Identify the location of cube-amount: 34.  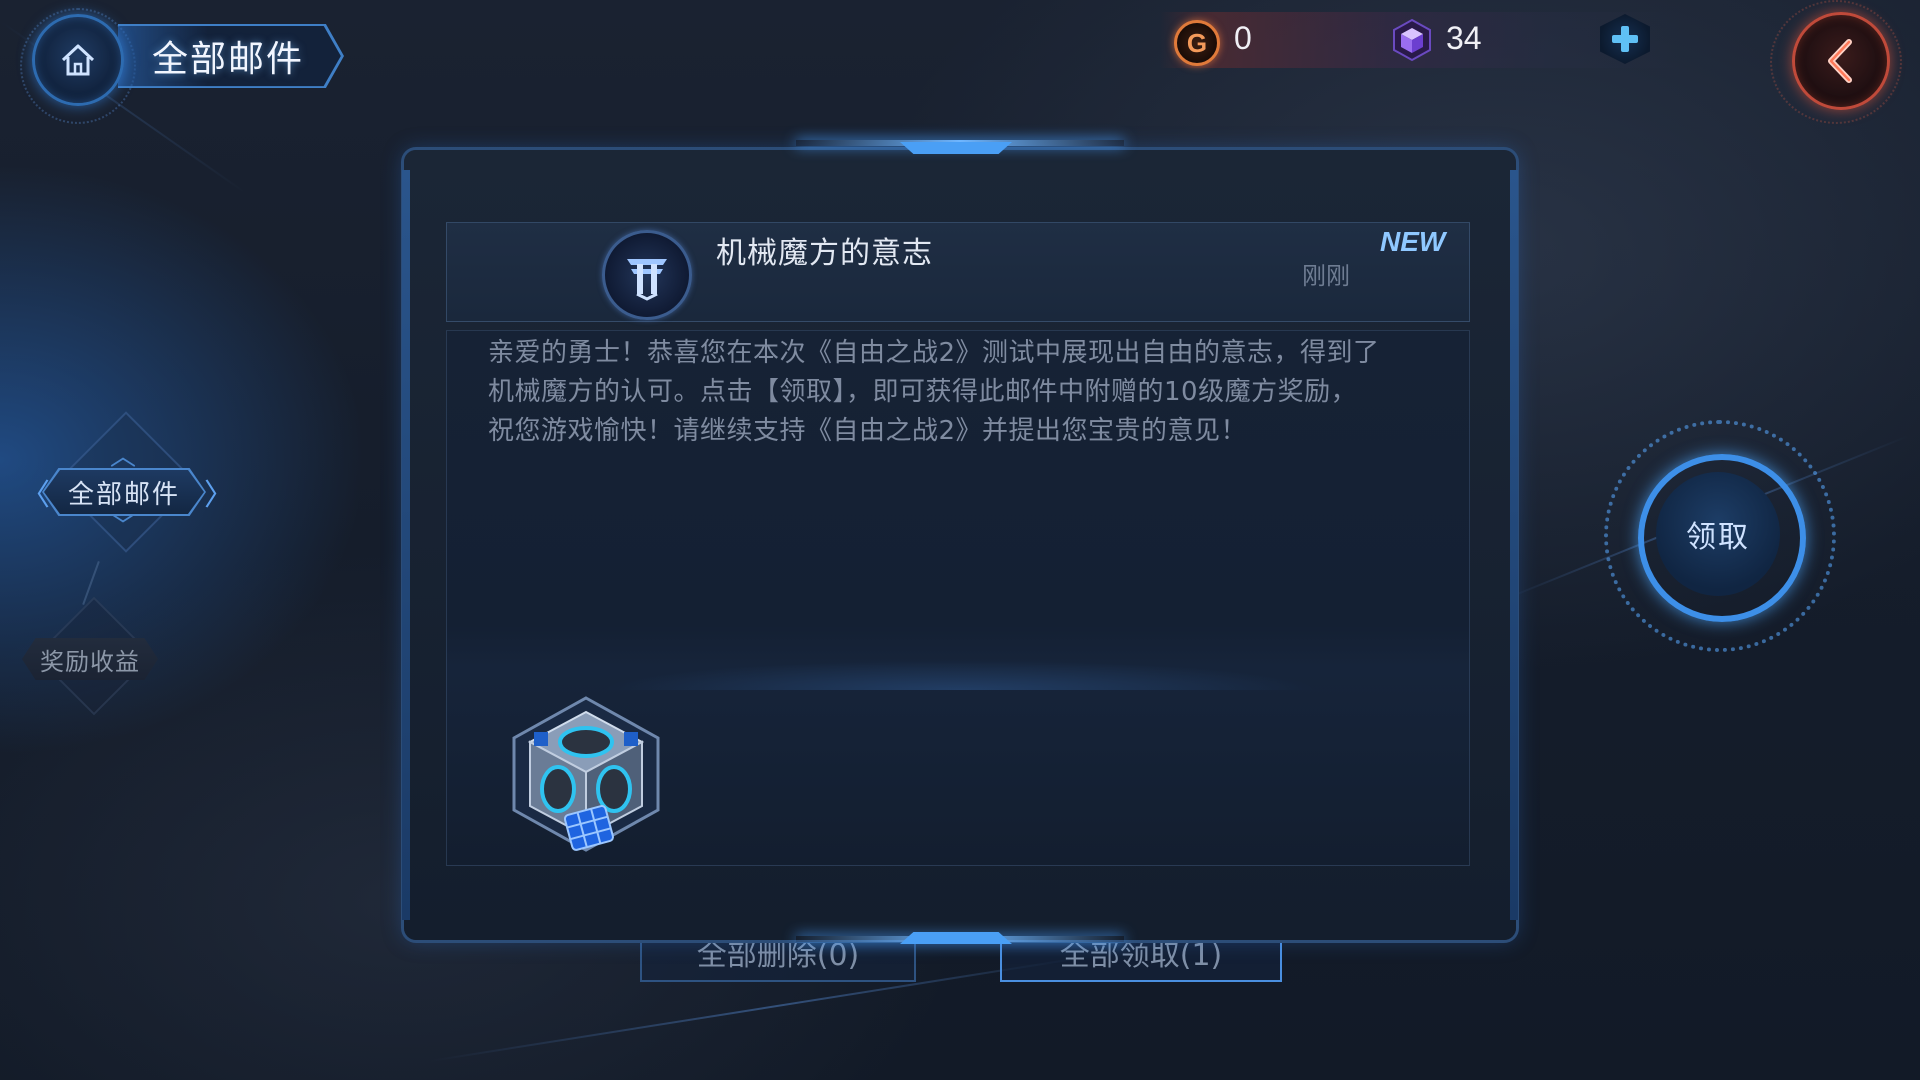
(1464, 38).